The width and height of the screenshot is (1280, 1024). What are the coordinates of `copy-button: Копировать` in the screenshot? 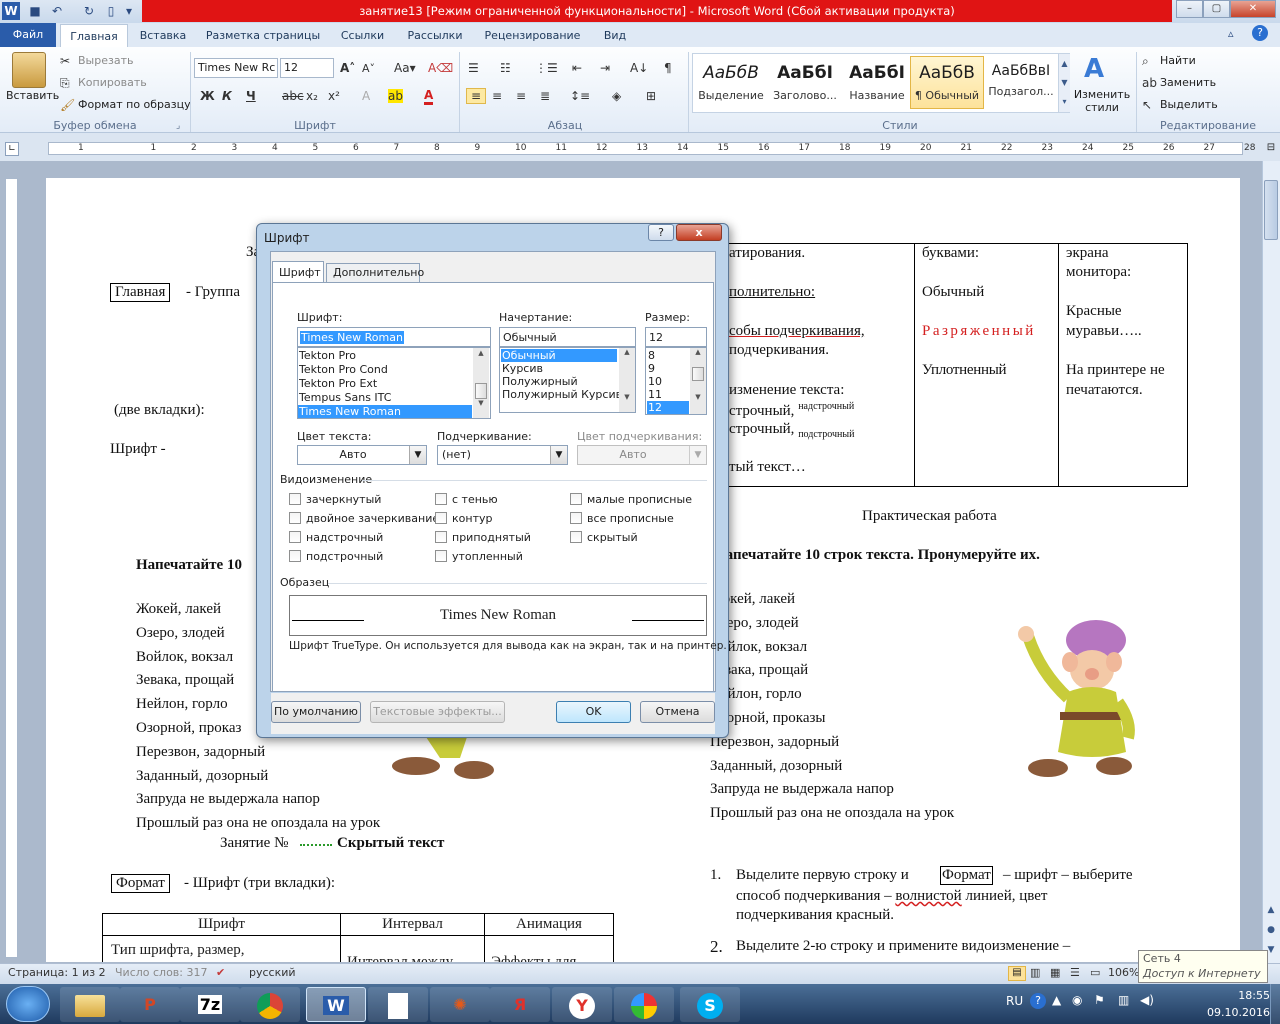 It's located at (112, 82).